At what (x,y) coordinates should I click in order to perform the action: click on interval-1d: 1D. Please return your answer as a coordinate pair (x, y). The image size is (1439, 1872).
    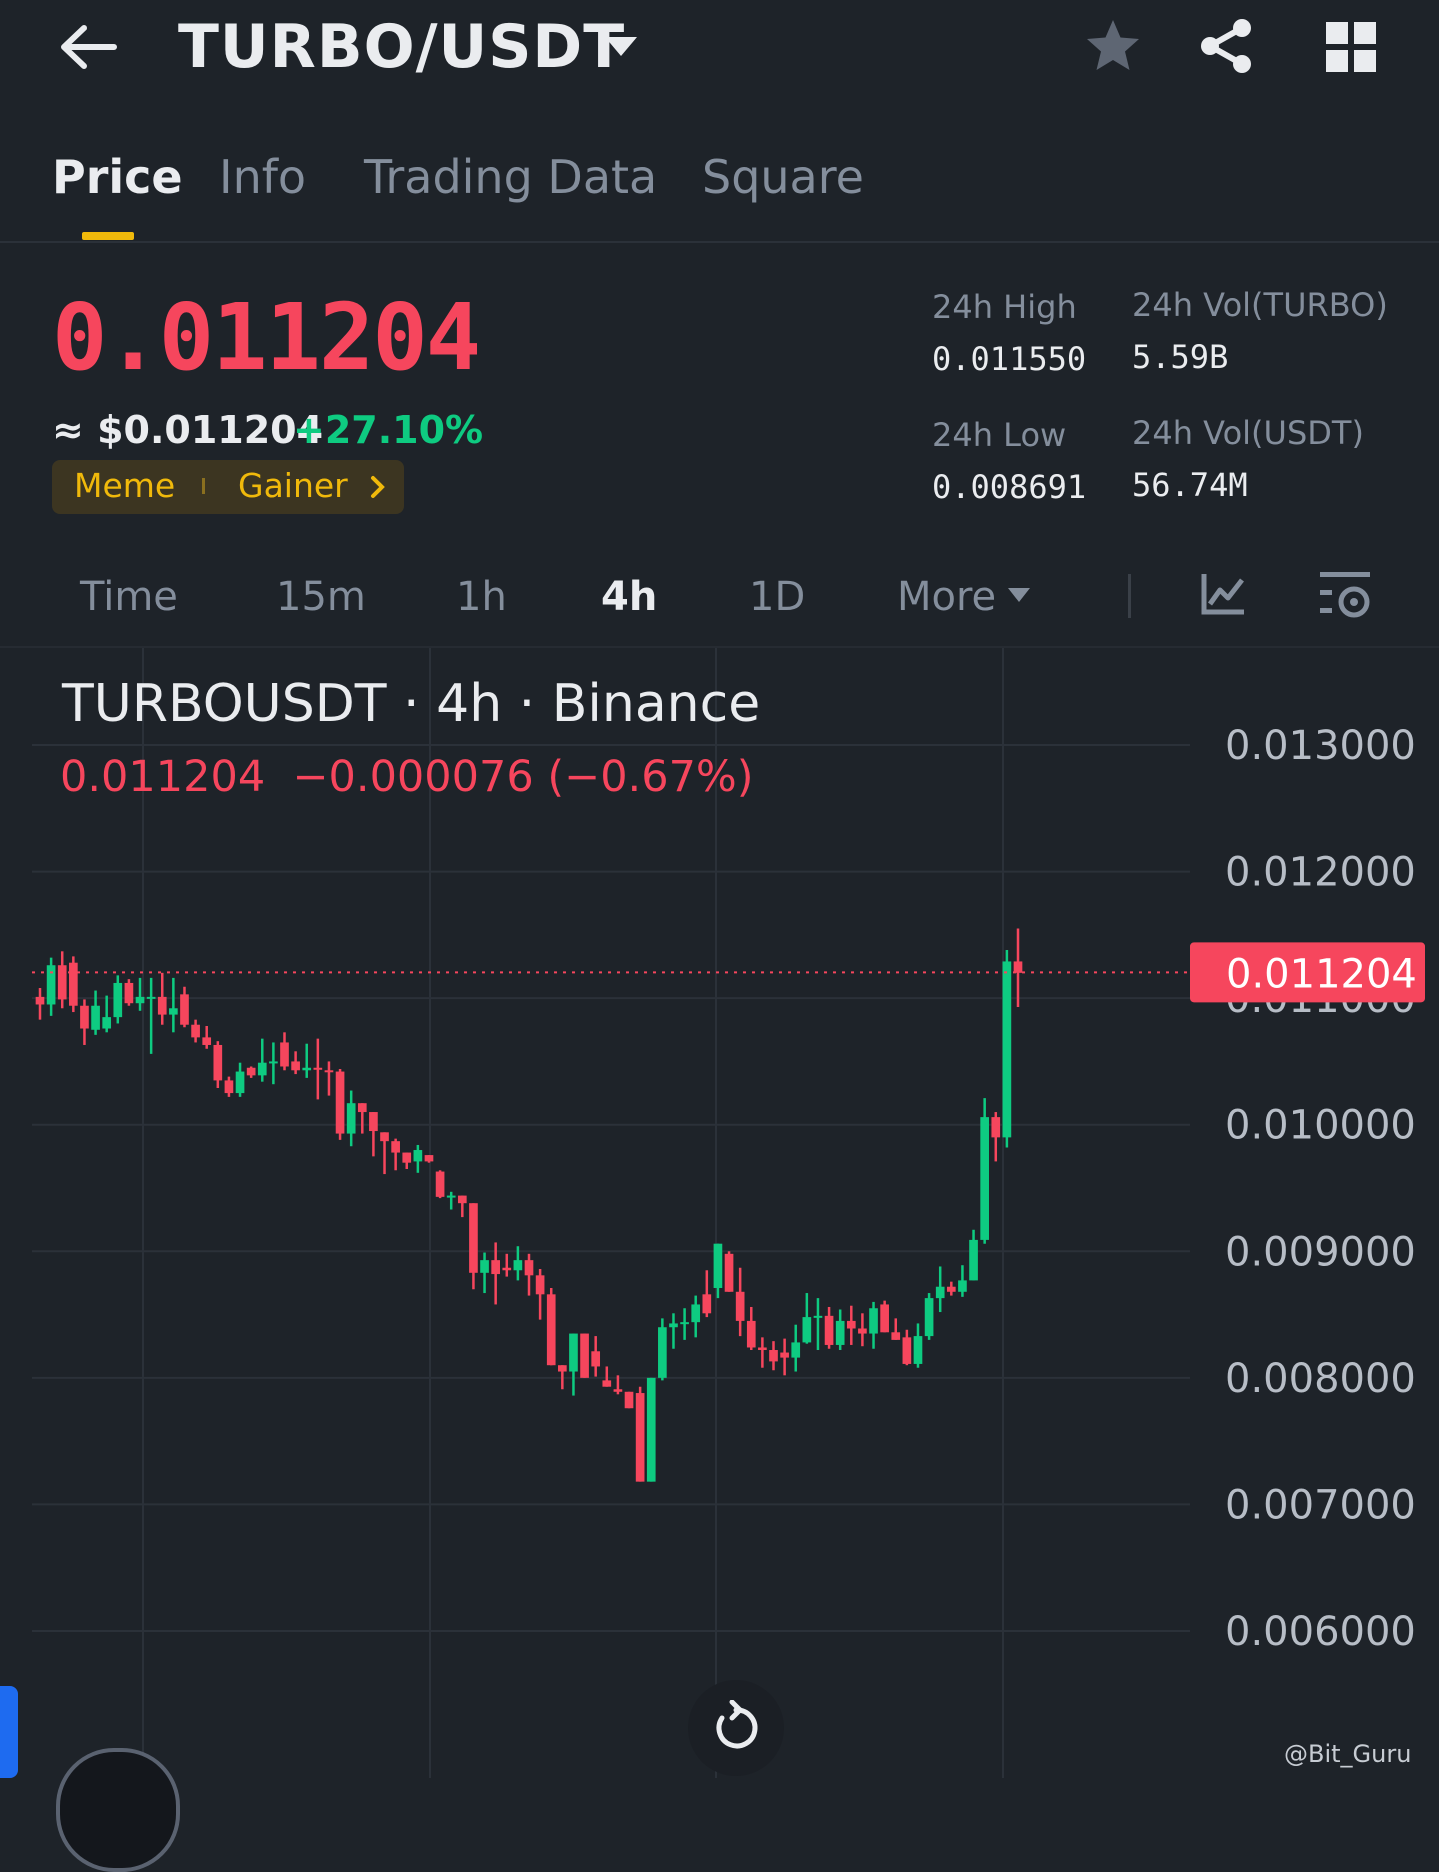
    Looking at the image, I should click on (777, 597).